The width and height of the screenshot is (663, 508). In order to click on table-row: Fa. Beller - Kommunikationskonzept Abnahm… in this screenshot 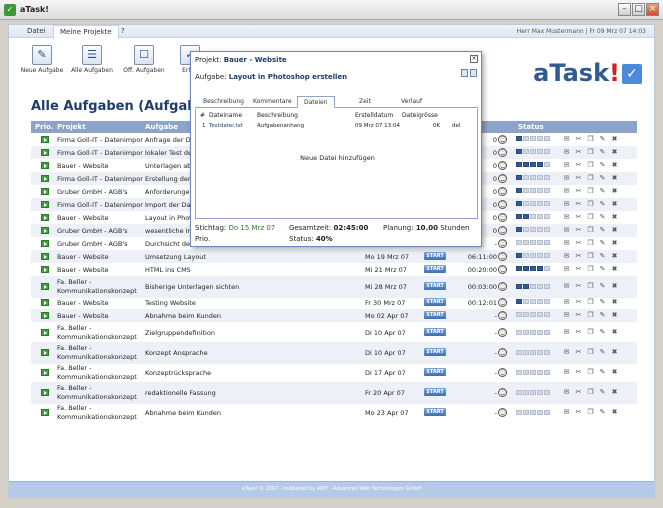, I will do `click(334, 413)`.